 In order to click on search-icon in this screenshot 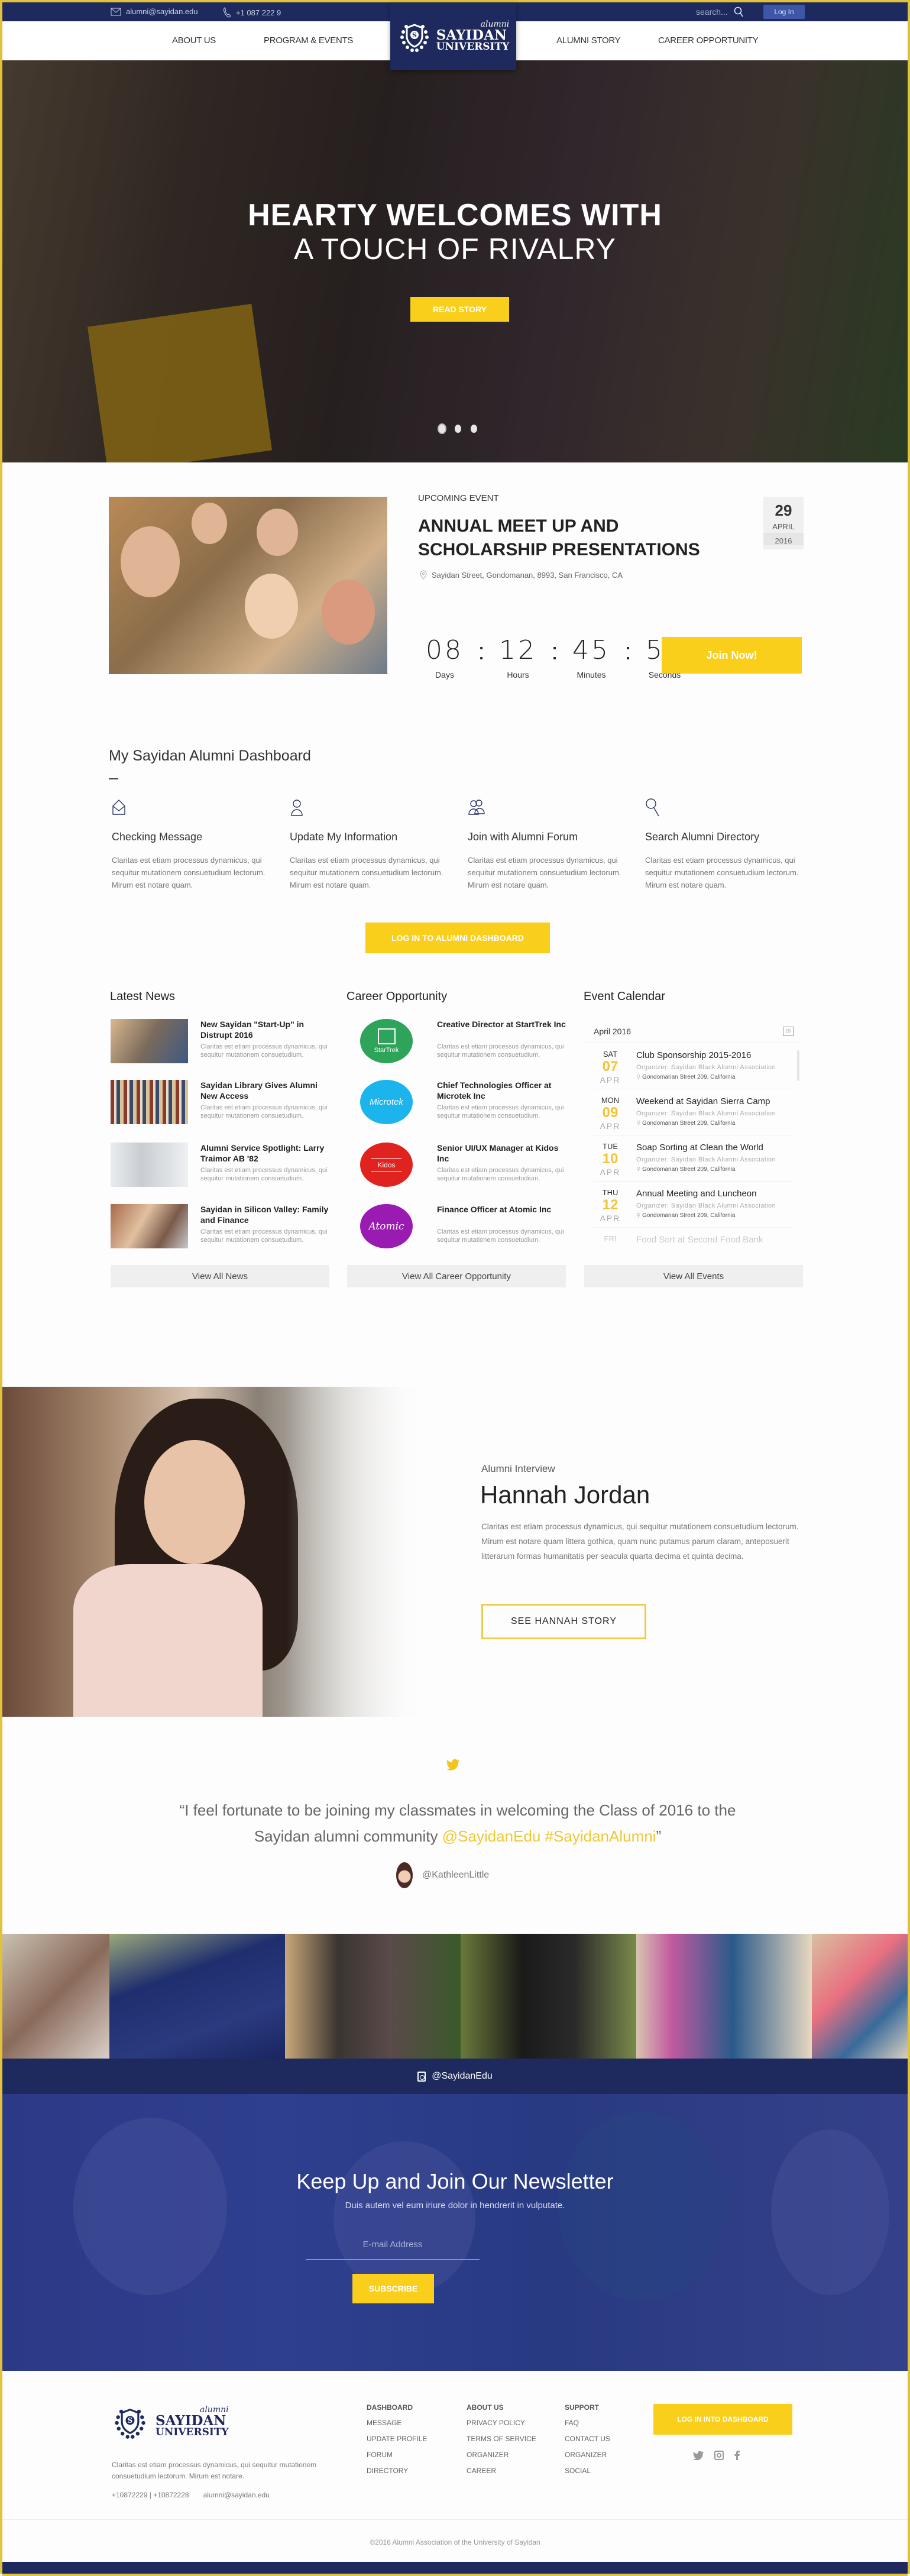, I will do `click(738, 12)`.